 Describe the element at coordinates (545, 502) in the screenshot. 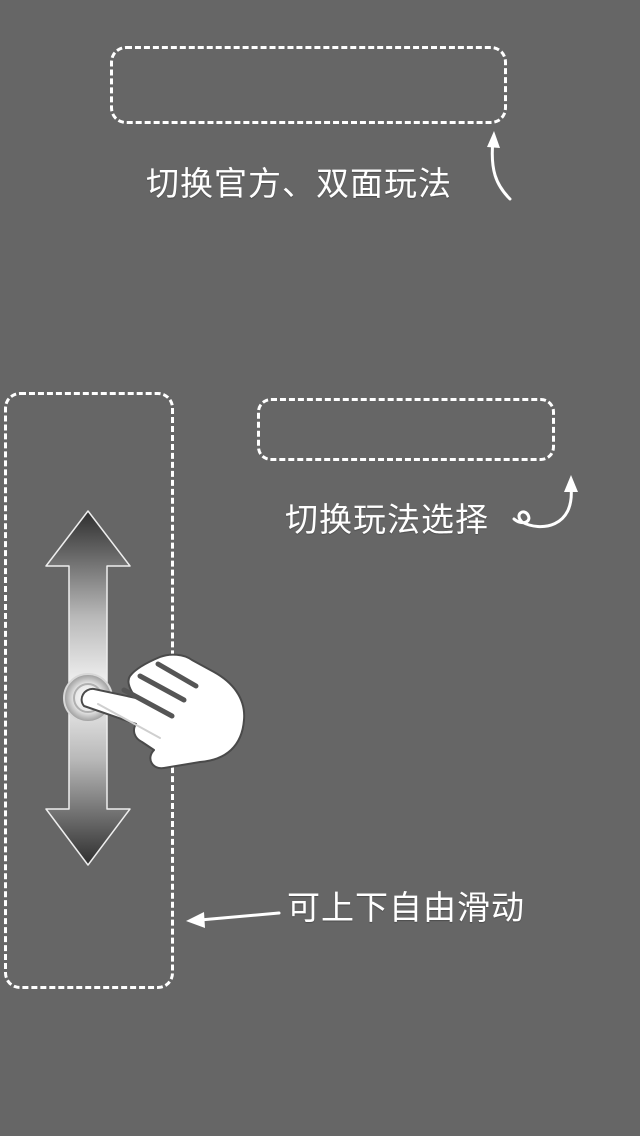

I see `curly-arrow-icon` at that location.